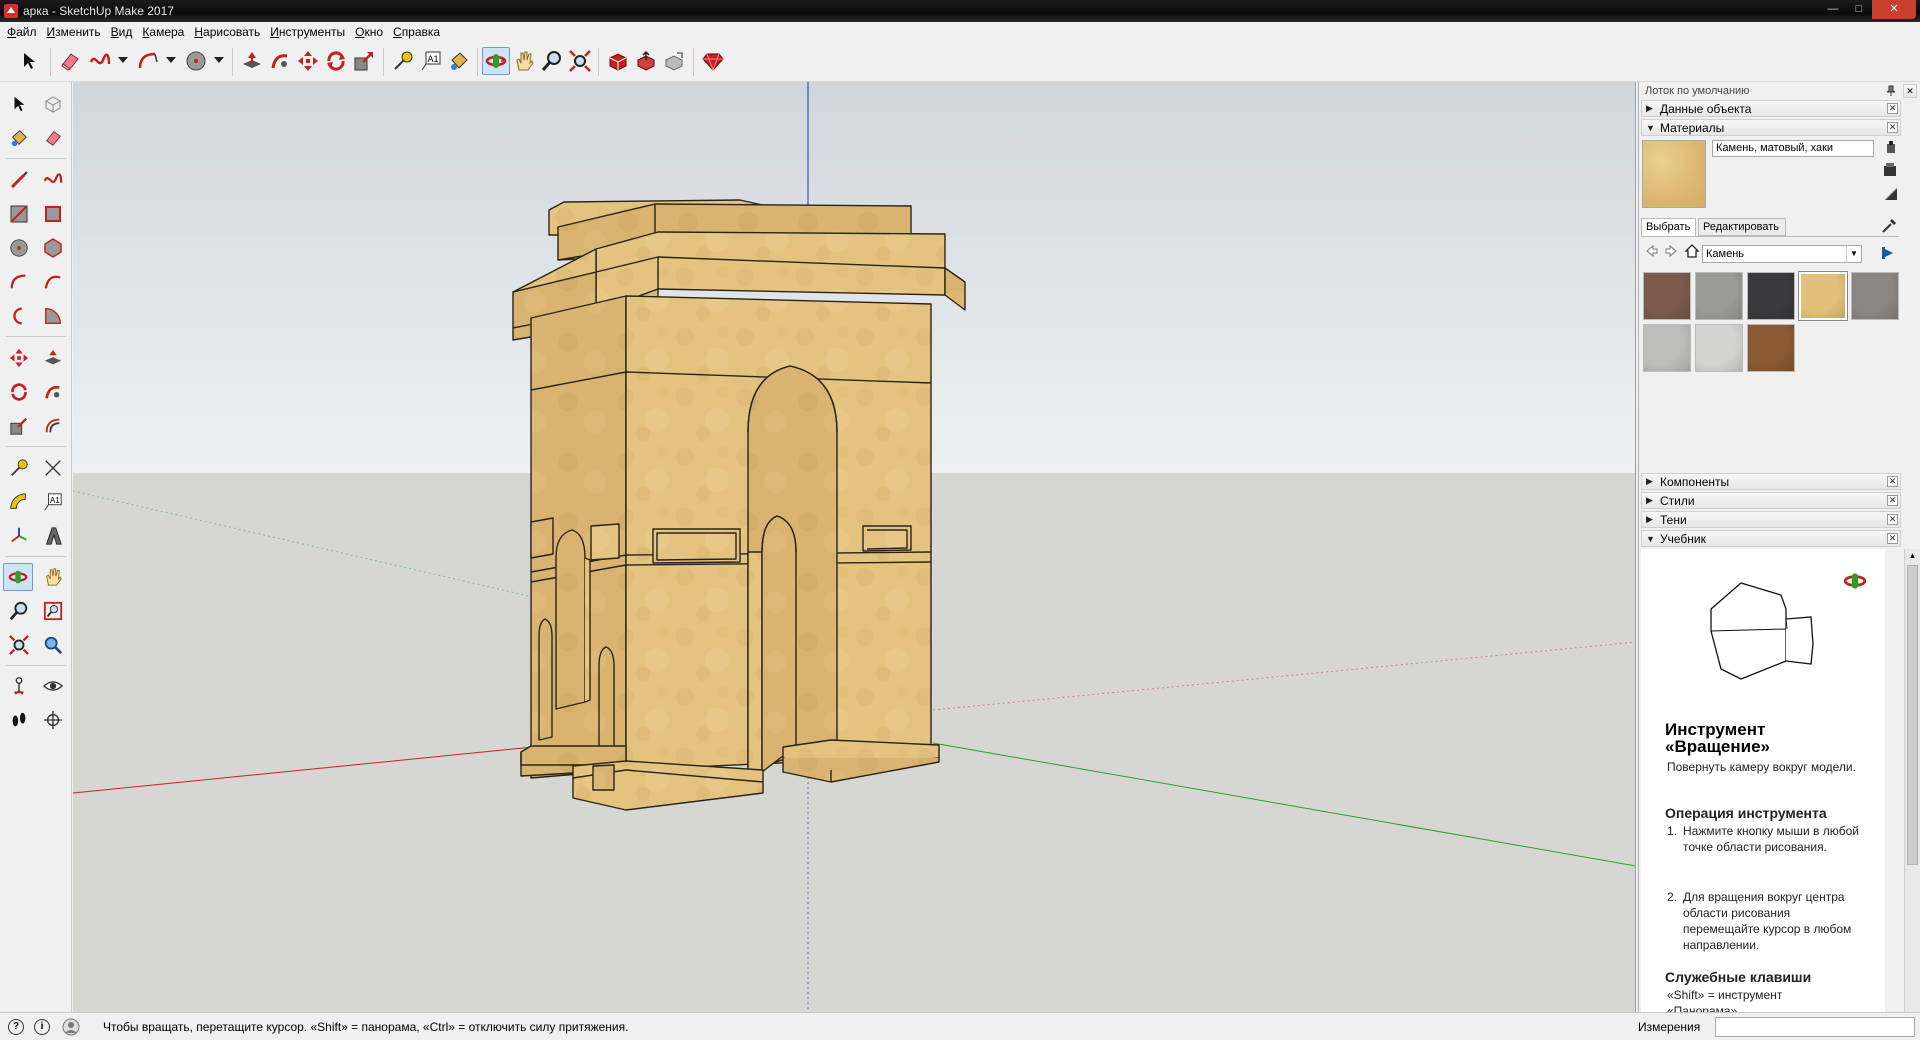 The width and height of the screenshot is (1920, 1040). What do you see at coordinates (1889, 226) in the screenshot?
I see `eyedropper-icon` at bounding box center [1889, 226].